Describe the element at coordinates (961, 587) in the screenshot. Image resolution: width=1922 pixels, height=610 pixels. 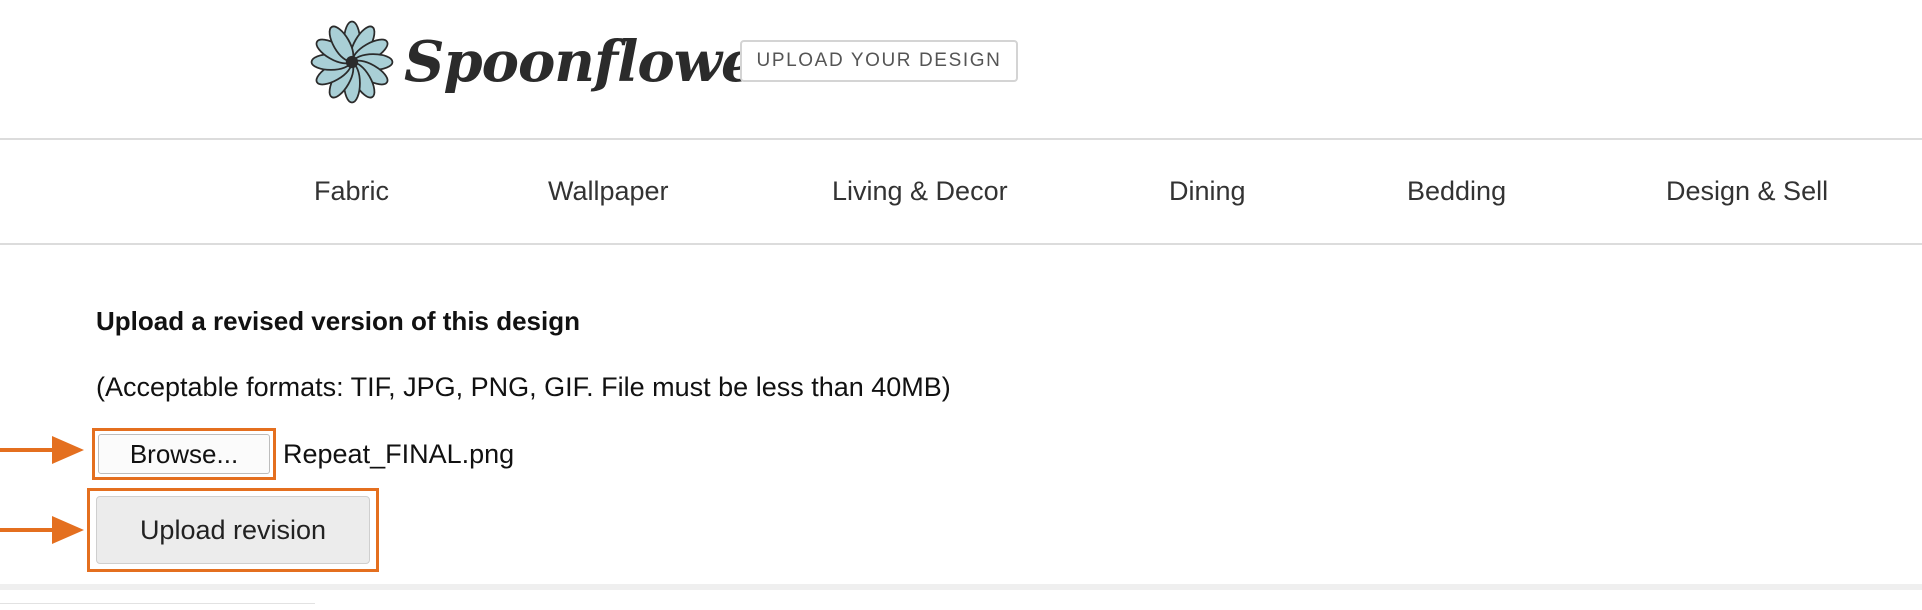
I see `footer-divider` at that location.